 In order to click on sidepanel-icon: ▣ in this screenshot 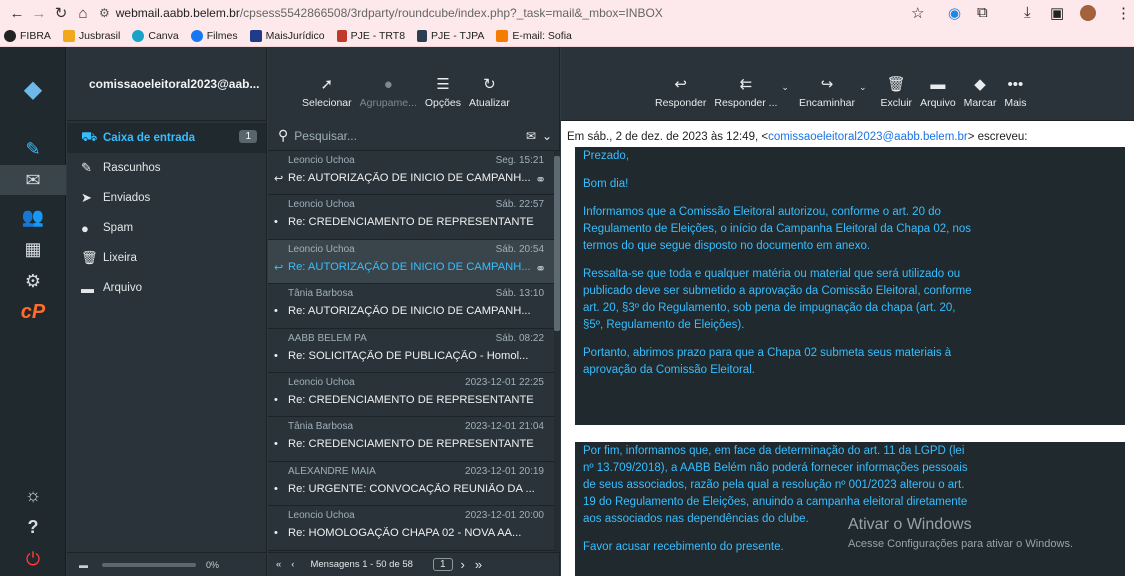, I will do `click(1057, 13)`.